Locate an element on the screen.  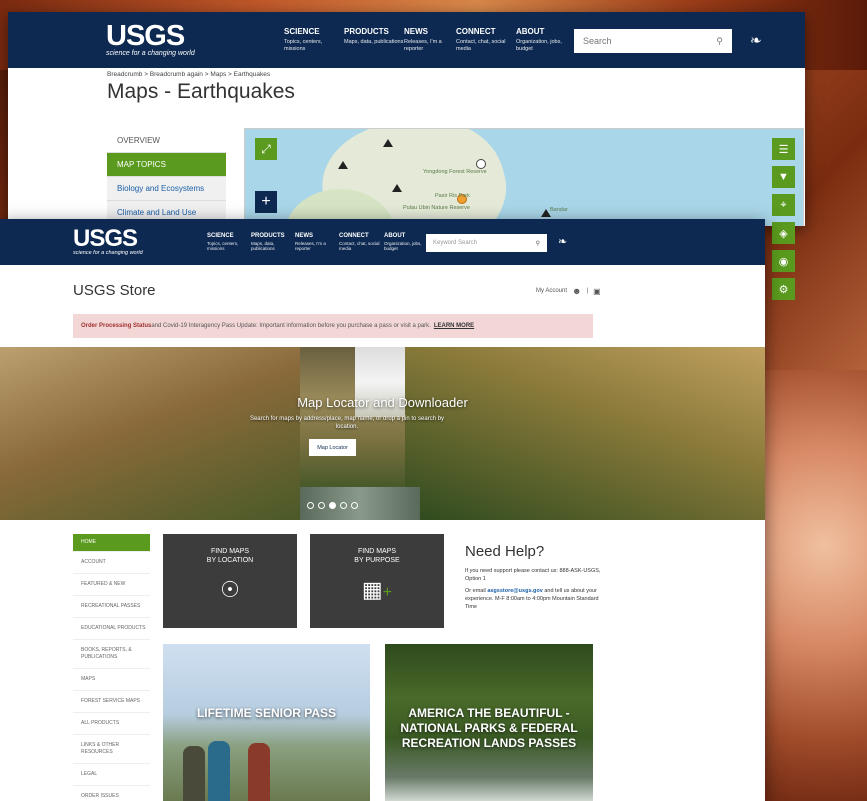
email-link: asgsstore@usgs.gov is located at coordinates (515, 591).